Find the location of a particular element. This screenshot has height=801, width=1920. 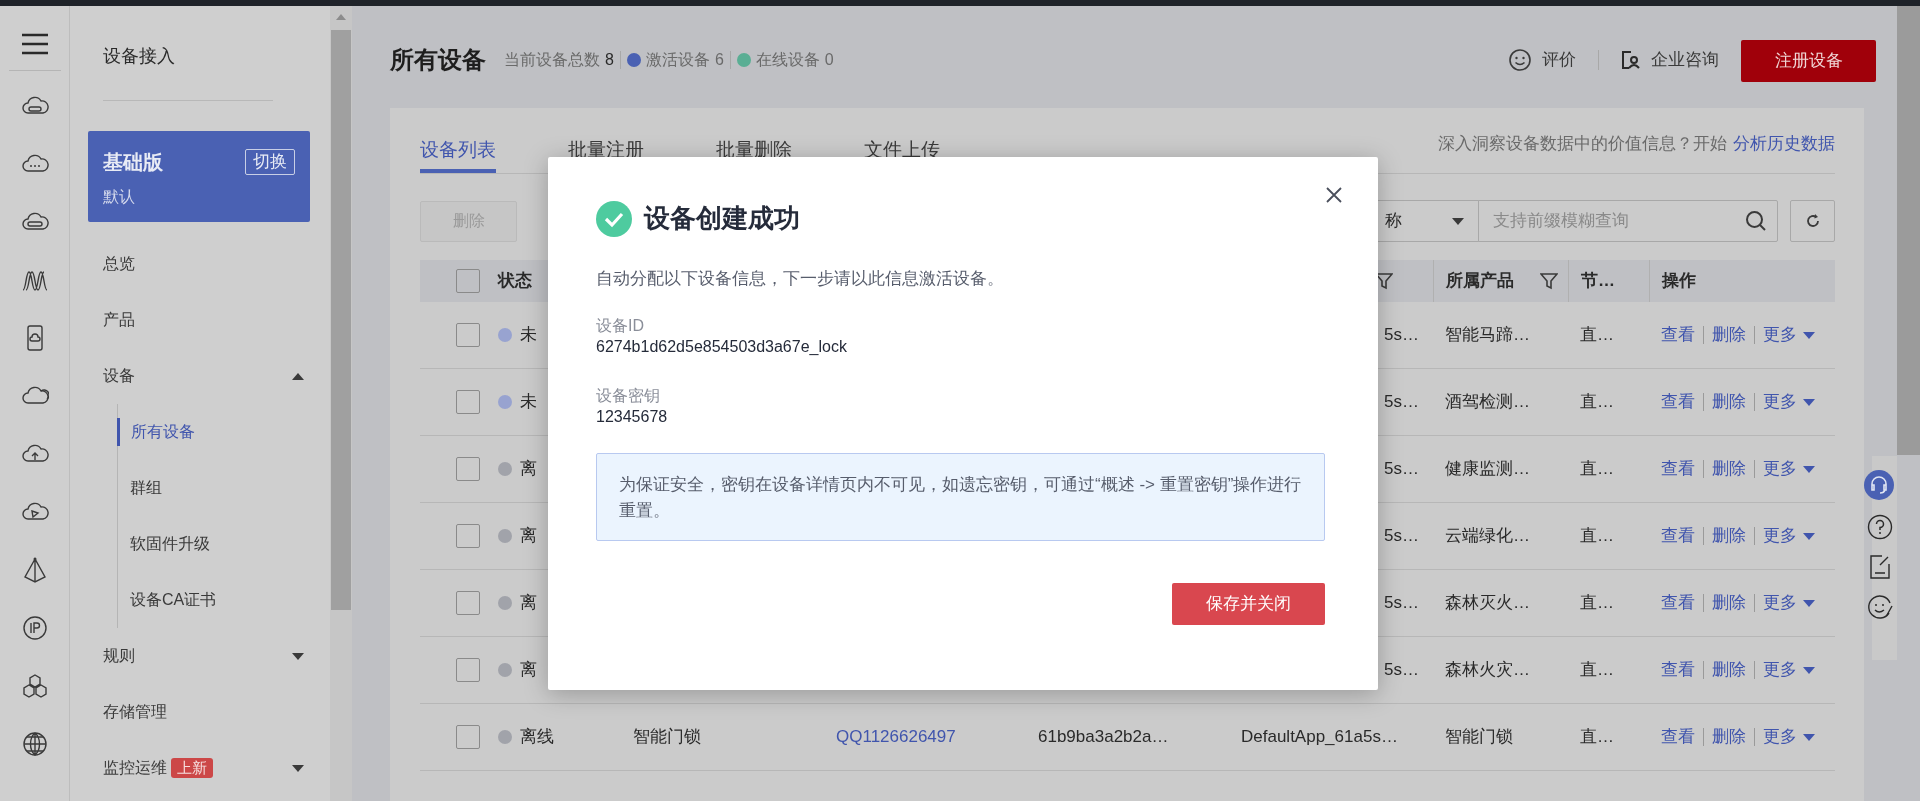

stat-value: 0 is located at coordinates (829, 60).